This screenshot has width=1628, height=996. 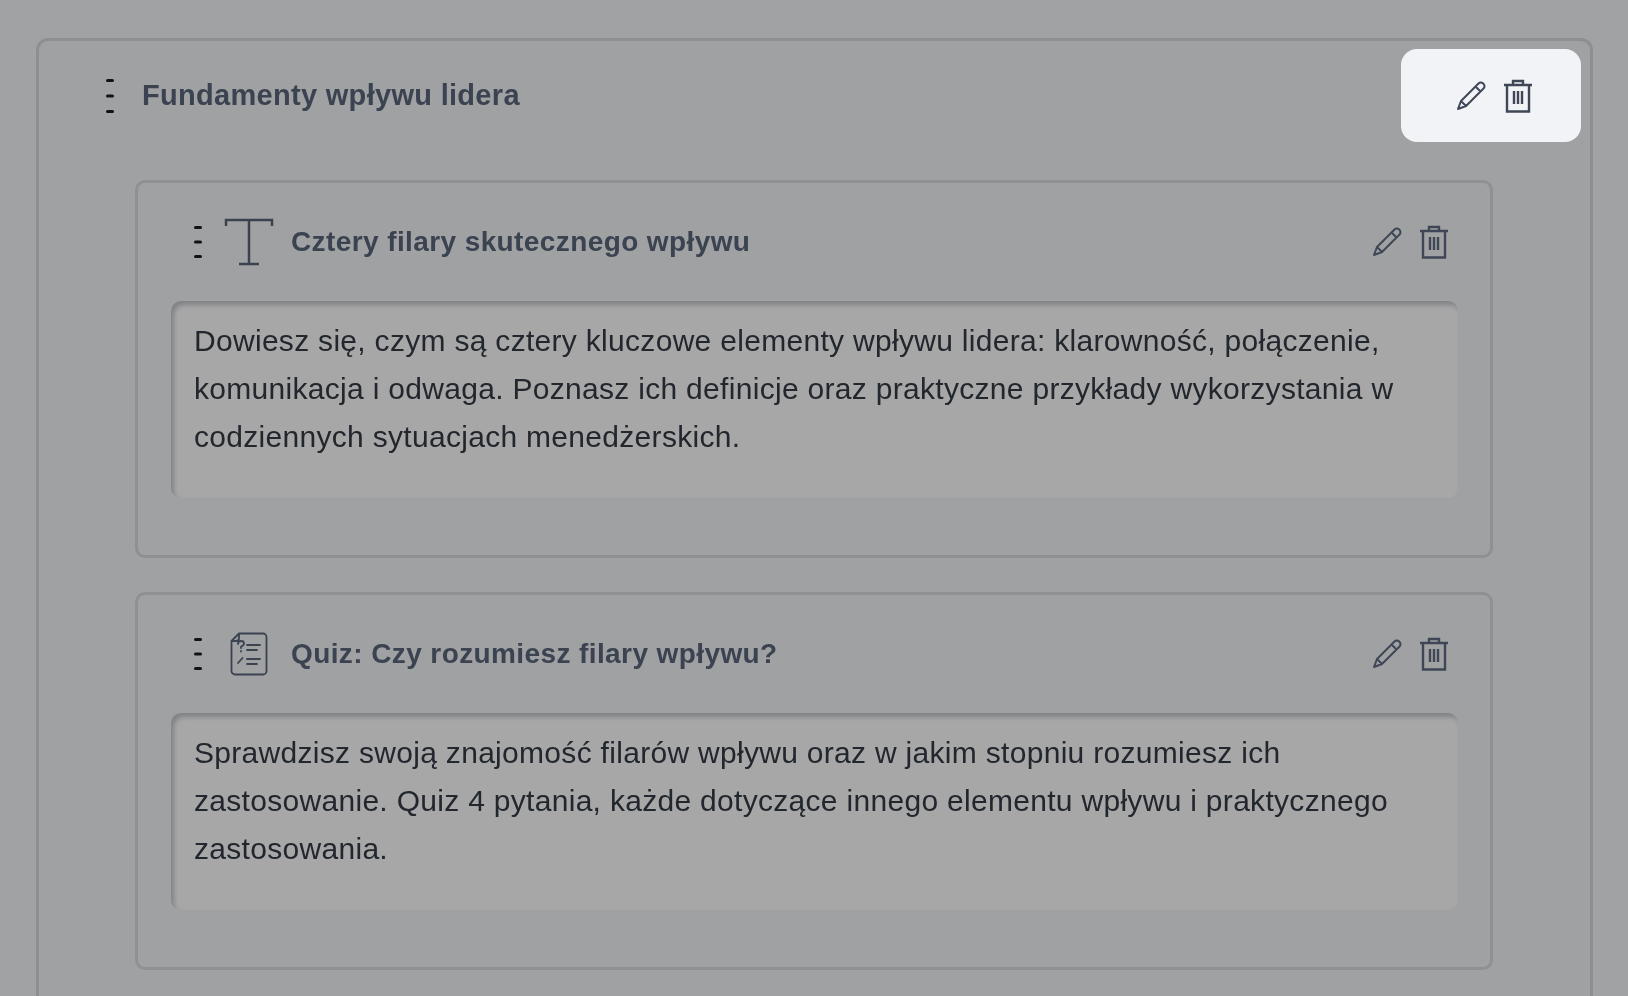 I want to click on lesson-title: Quiz: Czy rozumiesz filary wpływu?, so click(x=534, y=654).